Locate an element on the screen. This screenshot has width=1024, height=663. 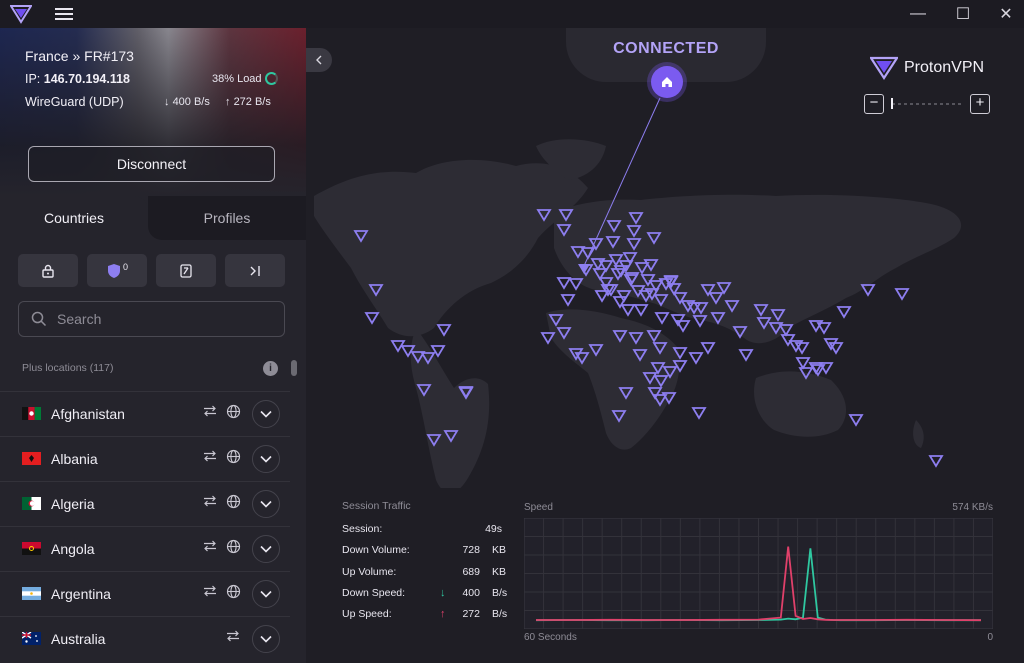
traffic-row: Down Volume: 728 KB is located at coordinates (427, 554).